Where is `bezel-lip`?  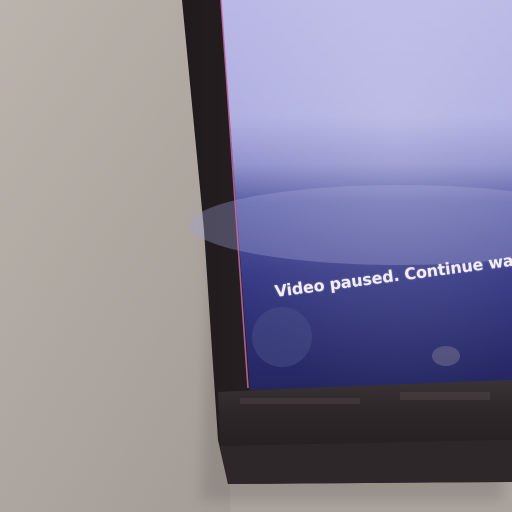 bezel-lip is located at coordinates (366, 462).